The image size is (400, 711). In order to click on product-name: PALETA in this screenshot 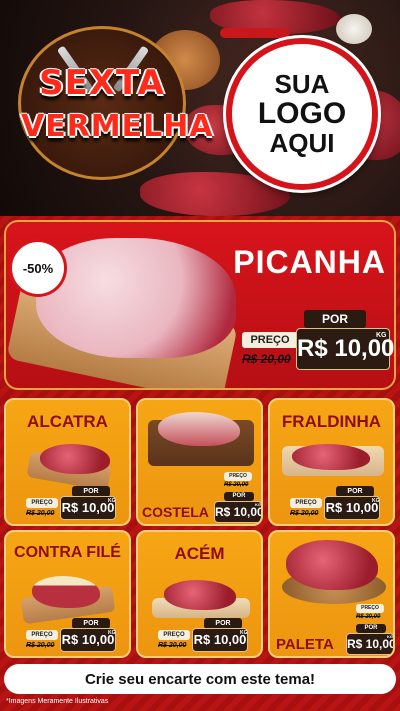, I will do `click(305, 644)`.